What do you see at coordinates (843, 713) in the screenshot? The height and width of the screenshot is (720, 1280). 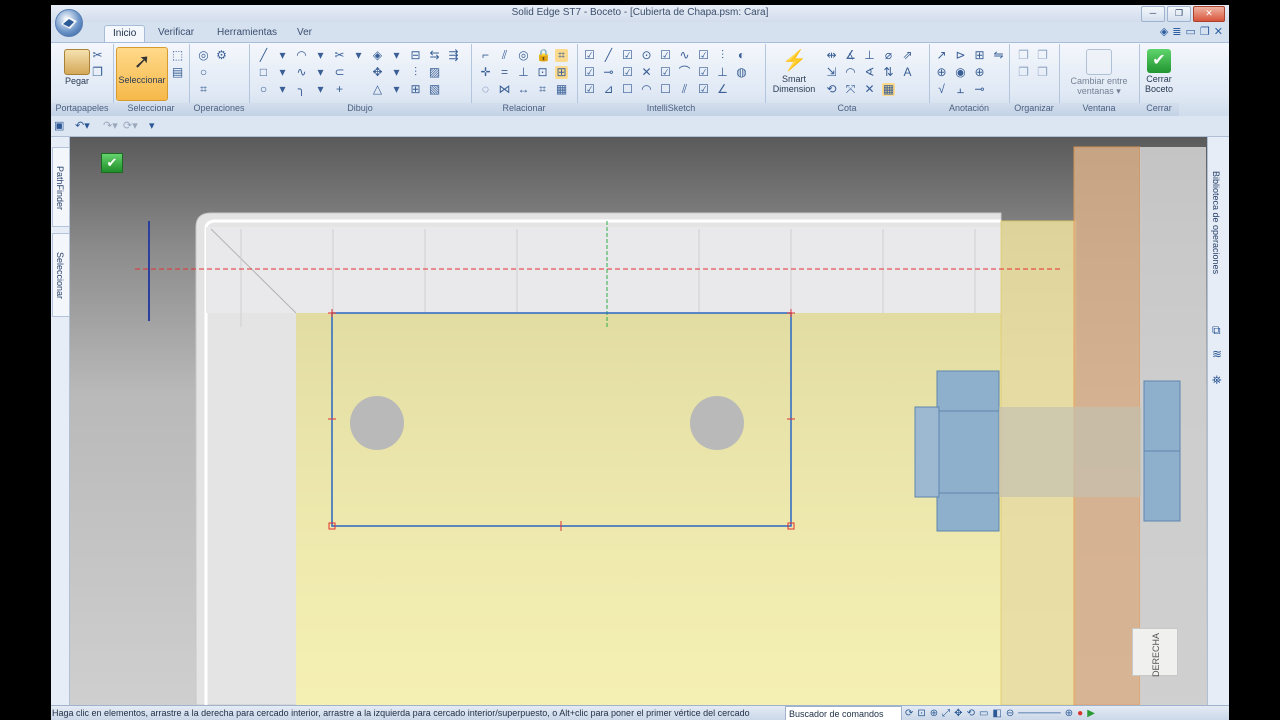 I see `command-finder-input: Buscador de comandos` at bounding box center [843, 713].